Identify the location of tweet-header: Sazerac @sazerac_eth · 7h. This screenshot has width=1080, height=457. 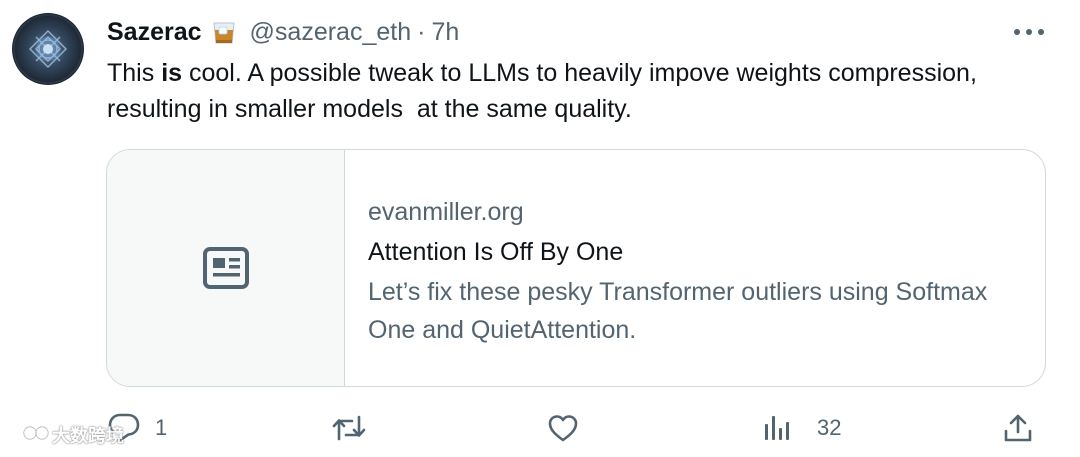
(283, 32).